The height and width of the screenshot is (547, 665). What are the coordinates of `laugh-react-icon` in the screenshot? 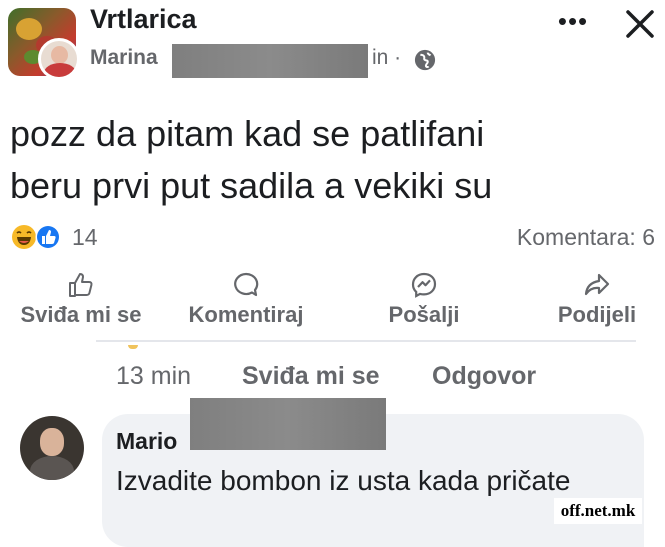 It's located at (24, 237).